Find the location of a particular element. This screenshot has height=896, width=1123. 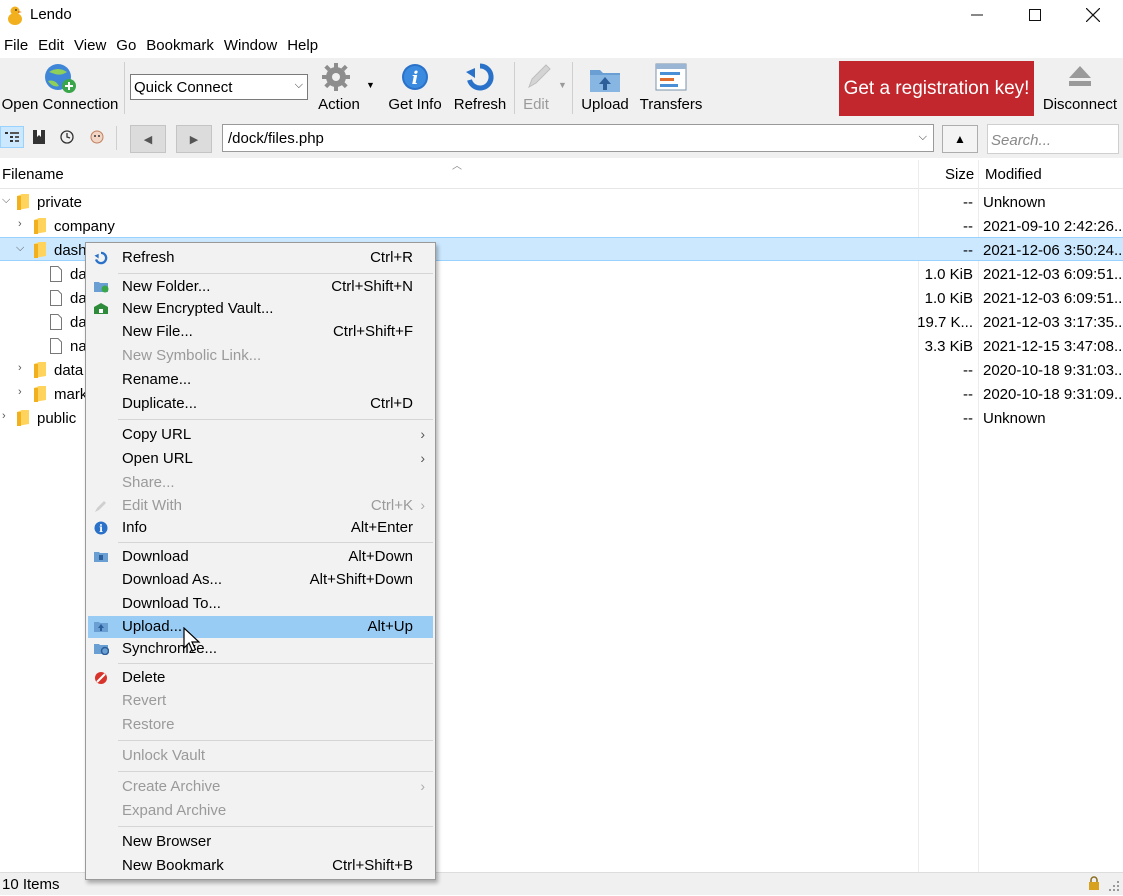

column-header-filename: Filename is located at coordinates (33, 174).